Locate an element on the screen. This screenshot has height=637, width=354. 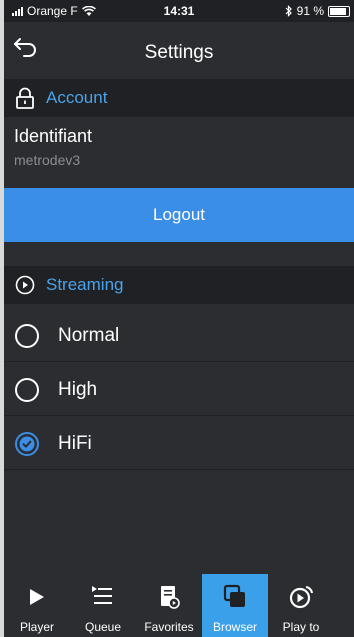
streaming-option-hifi: HiFi is located at coordinates (179, 444).